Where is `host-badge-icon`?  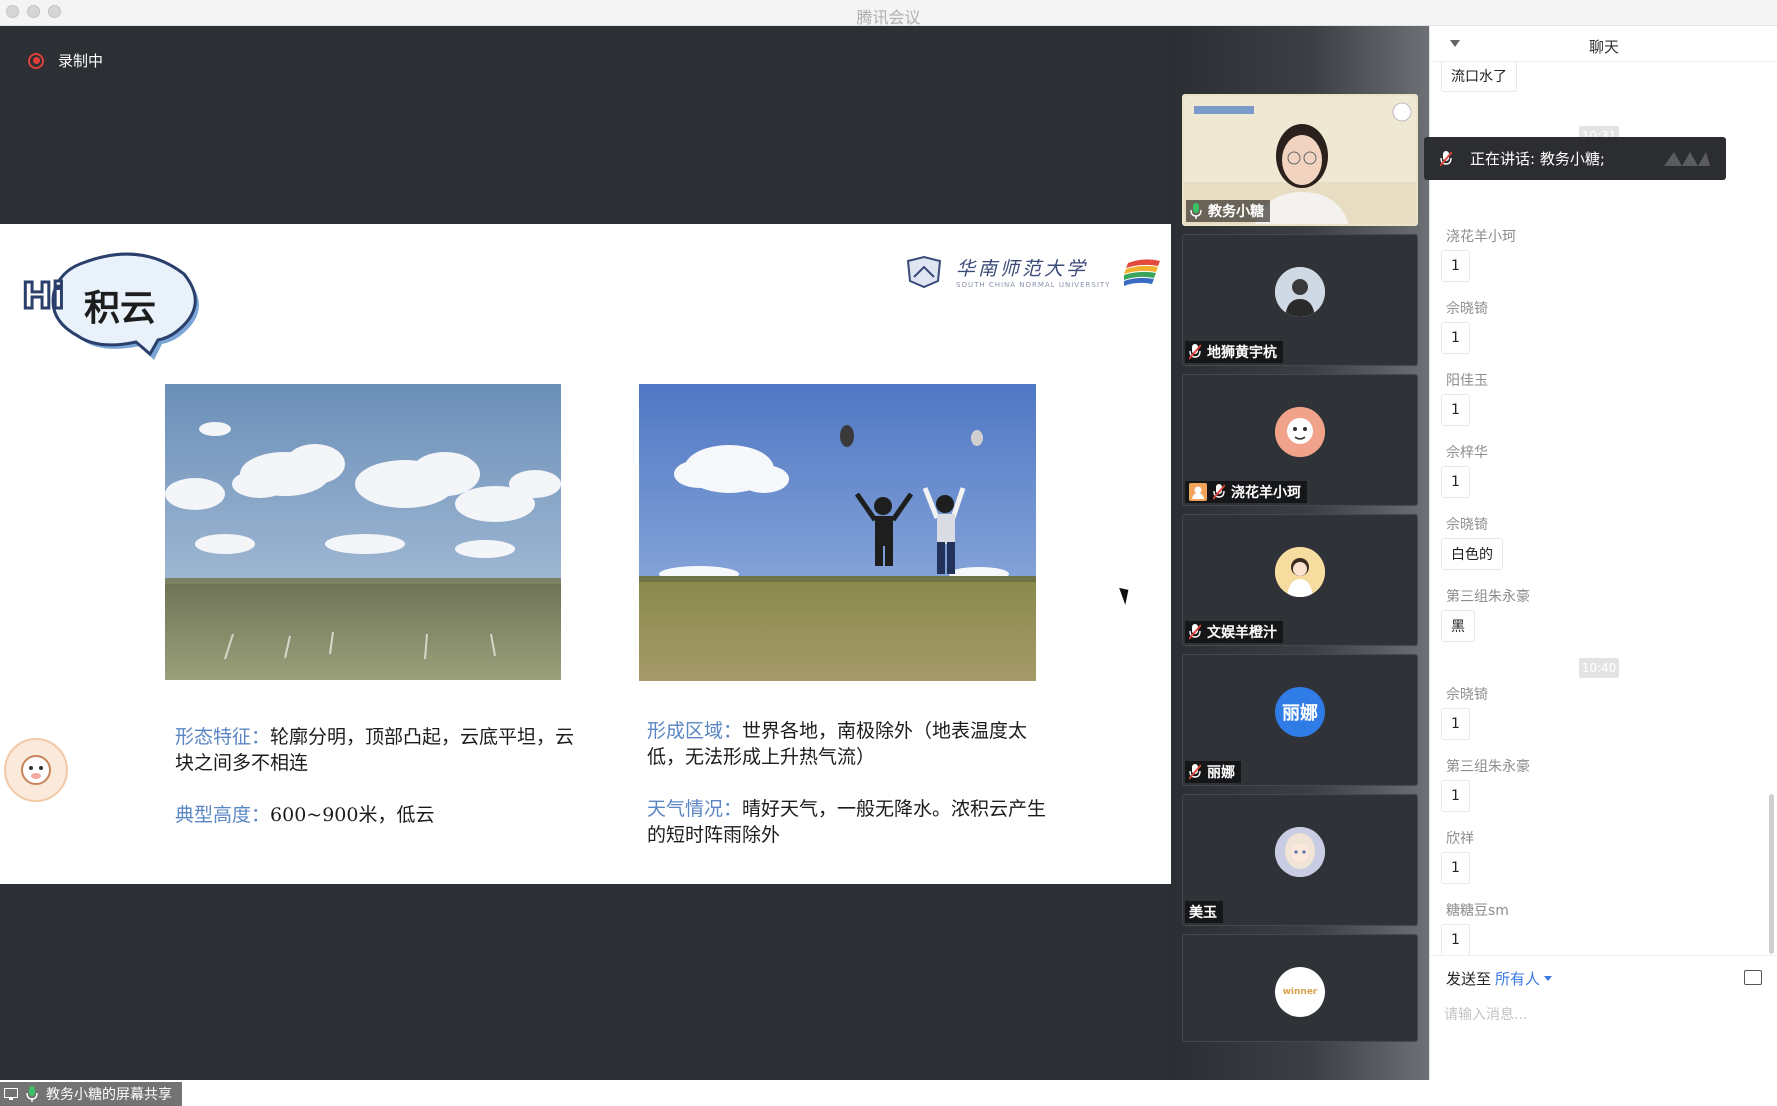
host-badge-icon is located at coordinates (1198, 492).